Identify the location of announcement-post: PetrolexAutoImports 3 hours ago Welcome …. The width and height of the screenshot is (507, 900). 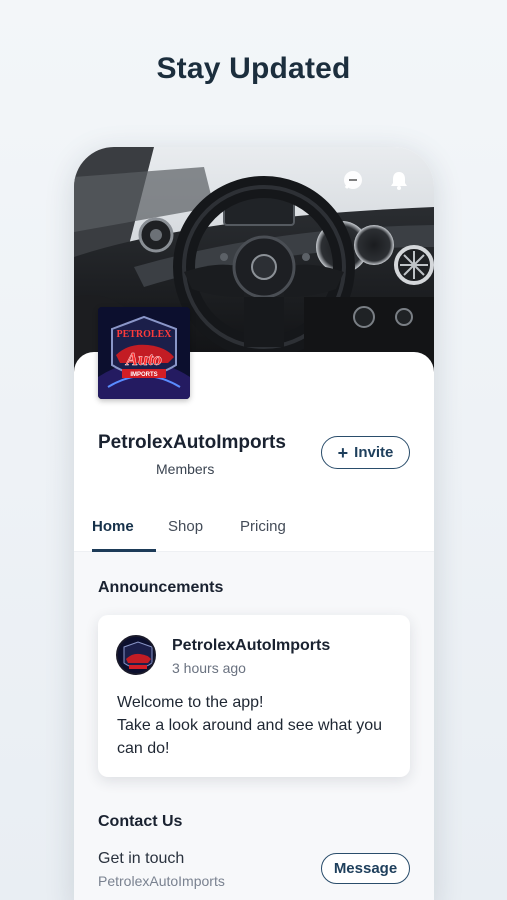
(254, 696).